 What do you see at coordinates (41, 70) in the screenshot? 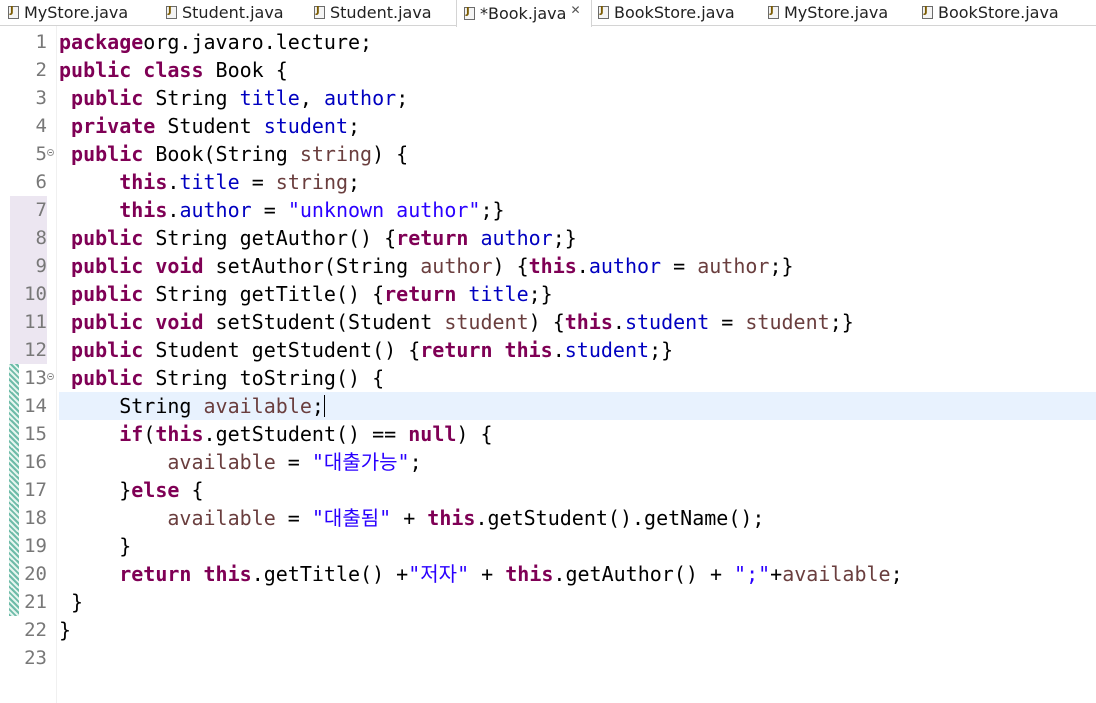
I see `line-number: 2` at bounding box center [41, 70].